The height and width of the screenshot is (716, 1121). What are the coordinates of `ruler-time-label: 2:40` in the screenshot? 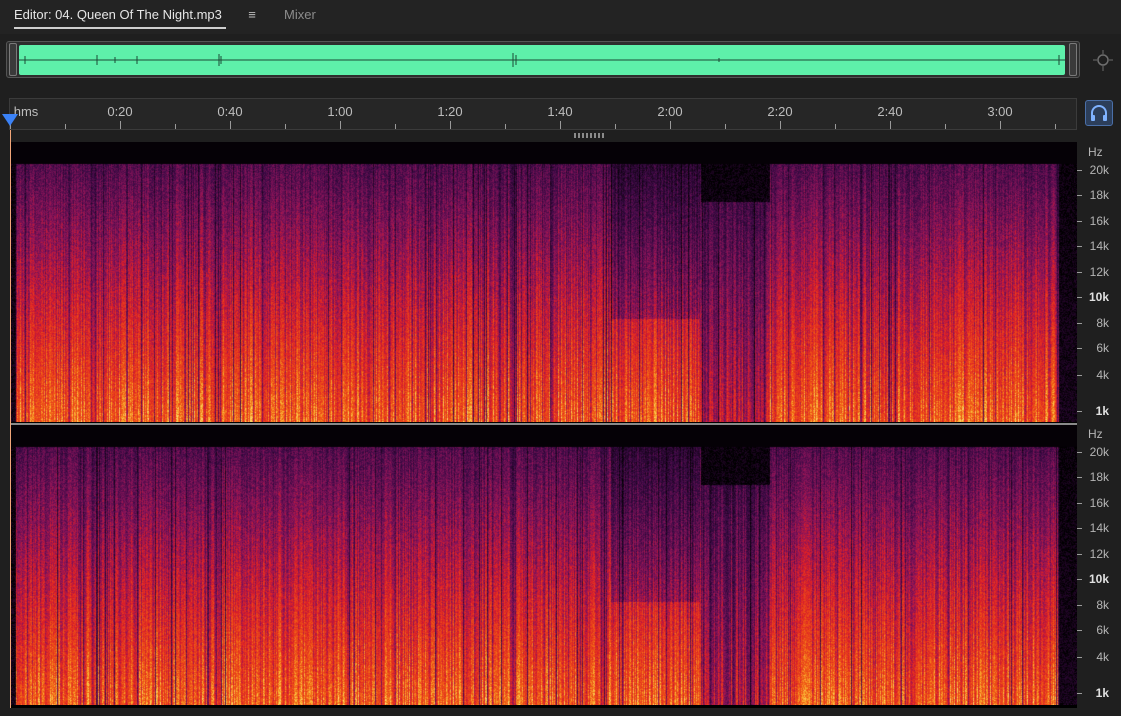 It's located at (890, 111).